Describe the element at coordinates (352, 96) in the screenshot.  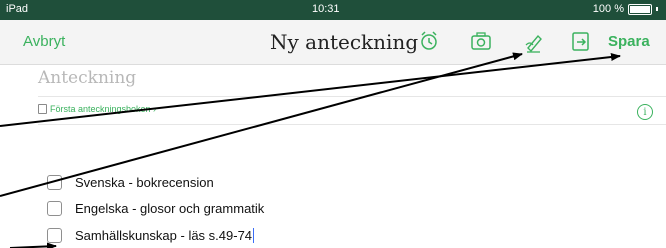
I see `title-divider` at that location.